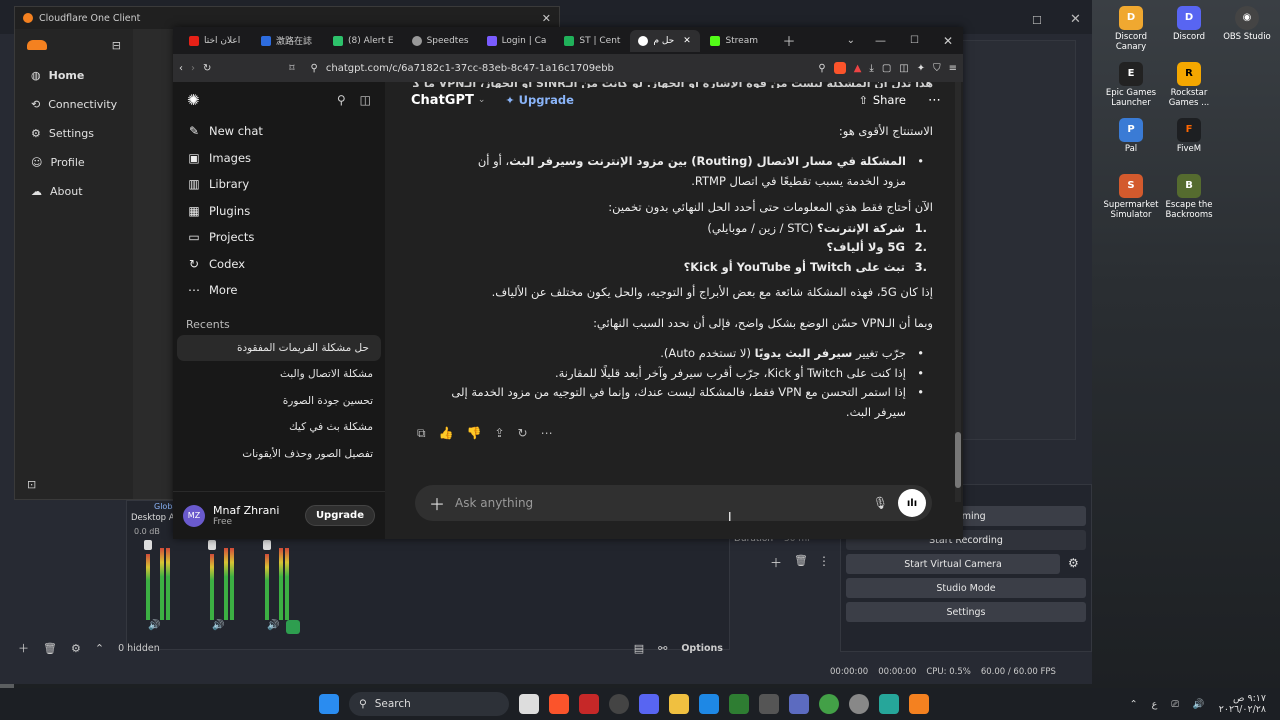 This screenshot has width=1280, height=720. I want to click on desktop-icon-epic: E Epic Games Launcher, so click(1131, 85).